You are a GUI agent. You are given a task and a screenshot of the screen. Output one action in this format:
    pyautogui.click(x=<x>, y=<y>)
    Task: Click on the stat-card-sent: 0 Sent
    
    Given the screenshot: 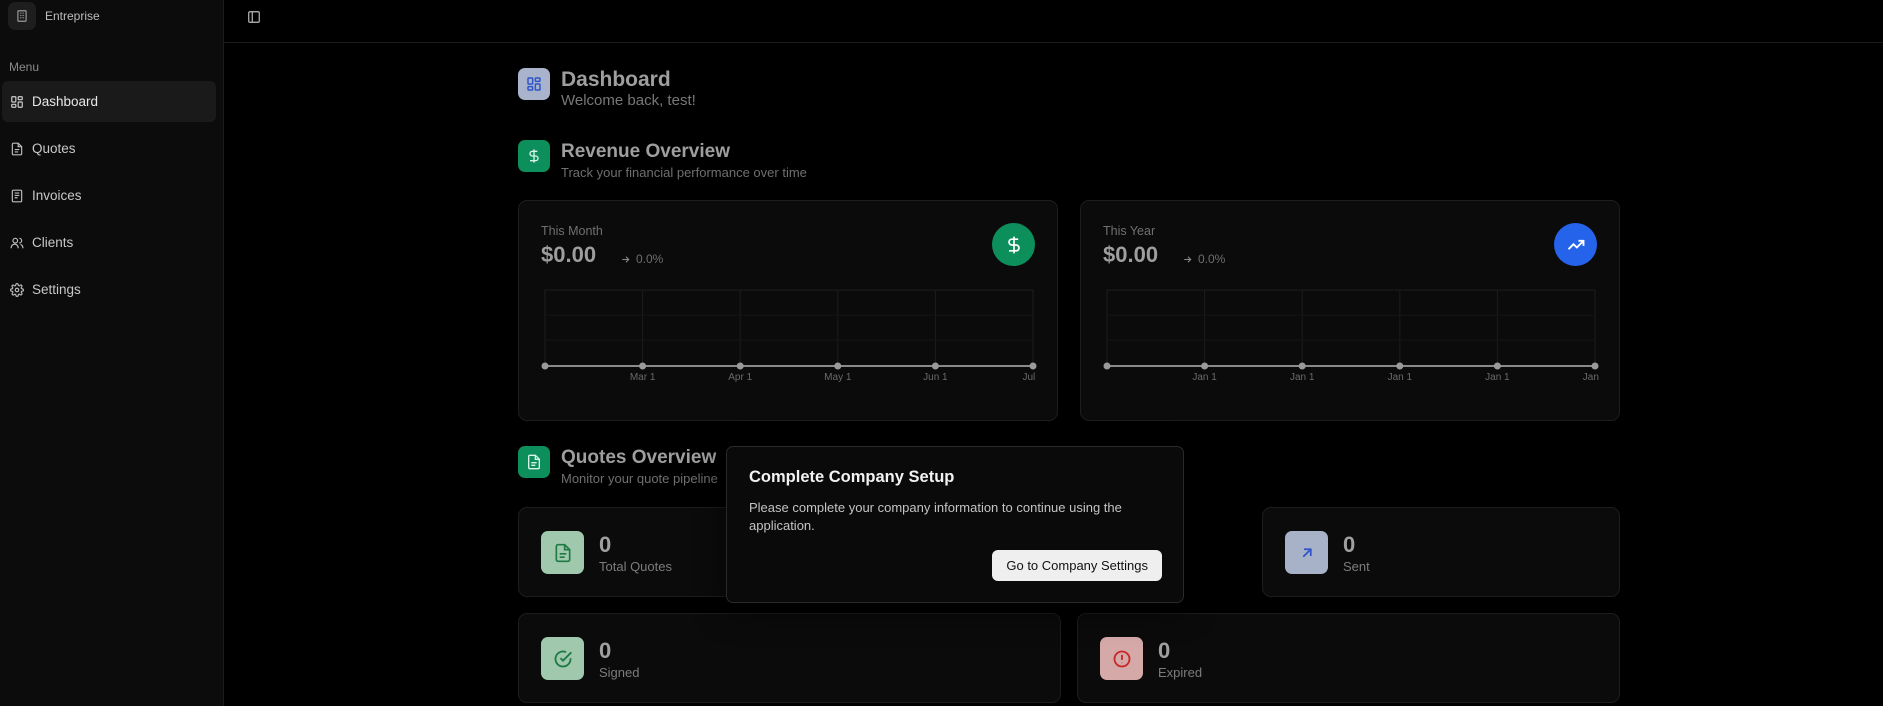 What is the action you would take?
    pyautogui.click(x=1441, y=552)
    